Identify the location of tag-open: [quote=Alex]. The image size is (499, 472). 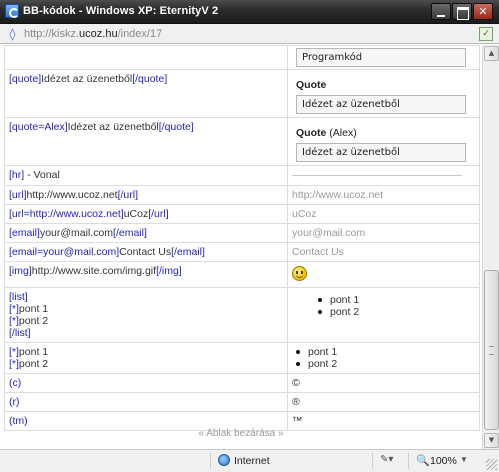
(38, 127).